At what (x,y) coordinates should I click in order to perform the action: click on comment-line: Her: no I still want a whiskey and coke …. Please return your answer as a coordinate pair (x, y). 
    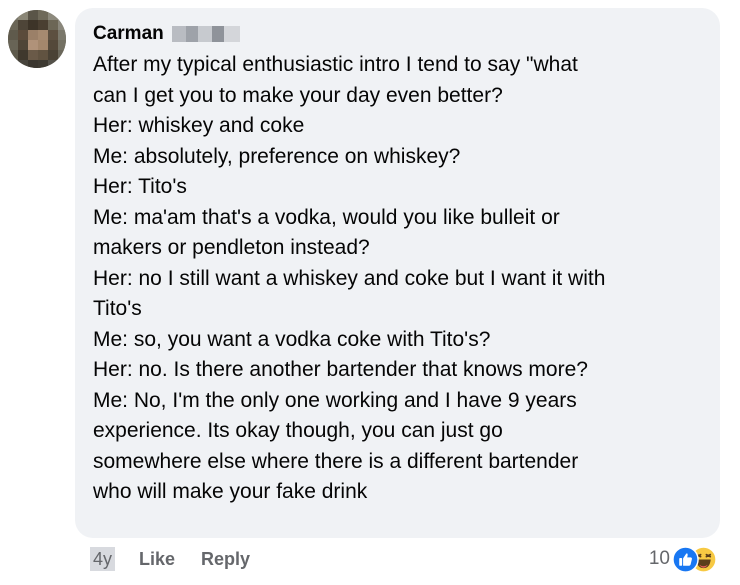
    Looking at the image, I should click on (349, 278).